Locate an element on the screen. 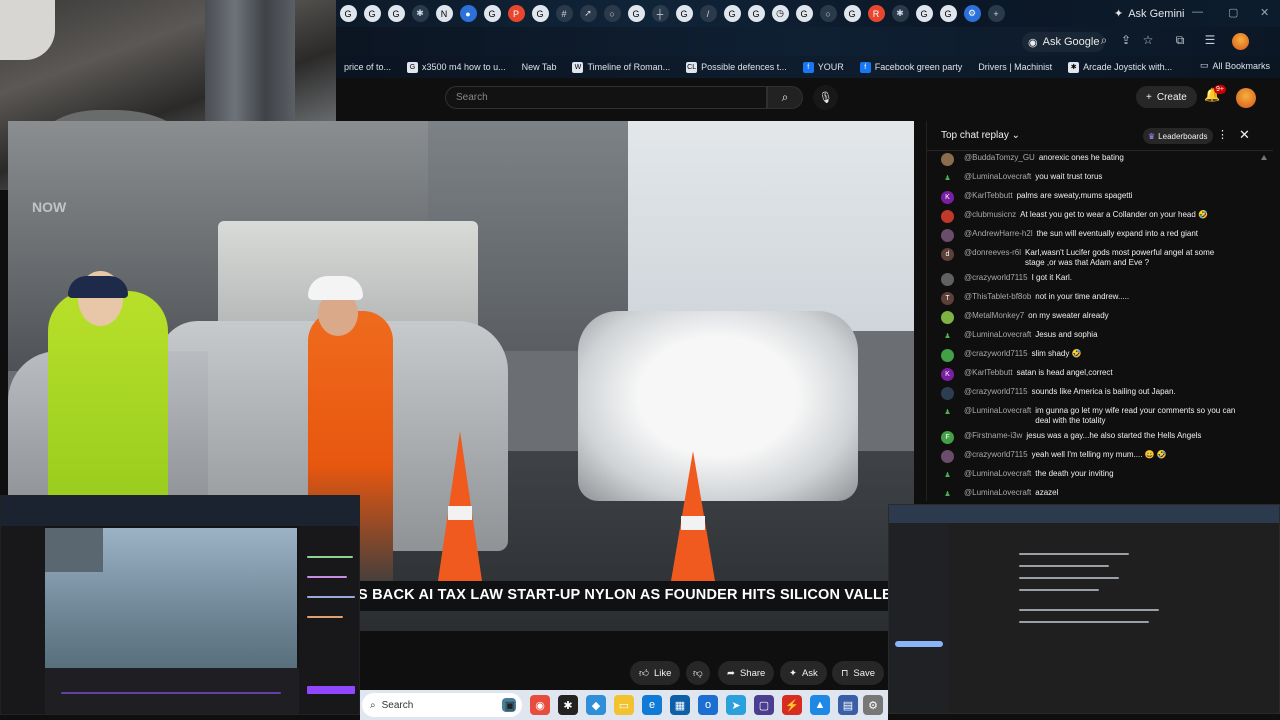 Image resolution: width=1280 pixels, height=720 pixels. chat-author-name: @BuddaTomzy_GU is located at coordinates (999, 158).